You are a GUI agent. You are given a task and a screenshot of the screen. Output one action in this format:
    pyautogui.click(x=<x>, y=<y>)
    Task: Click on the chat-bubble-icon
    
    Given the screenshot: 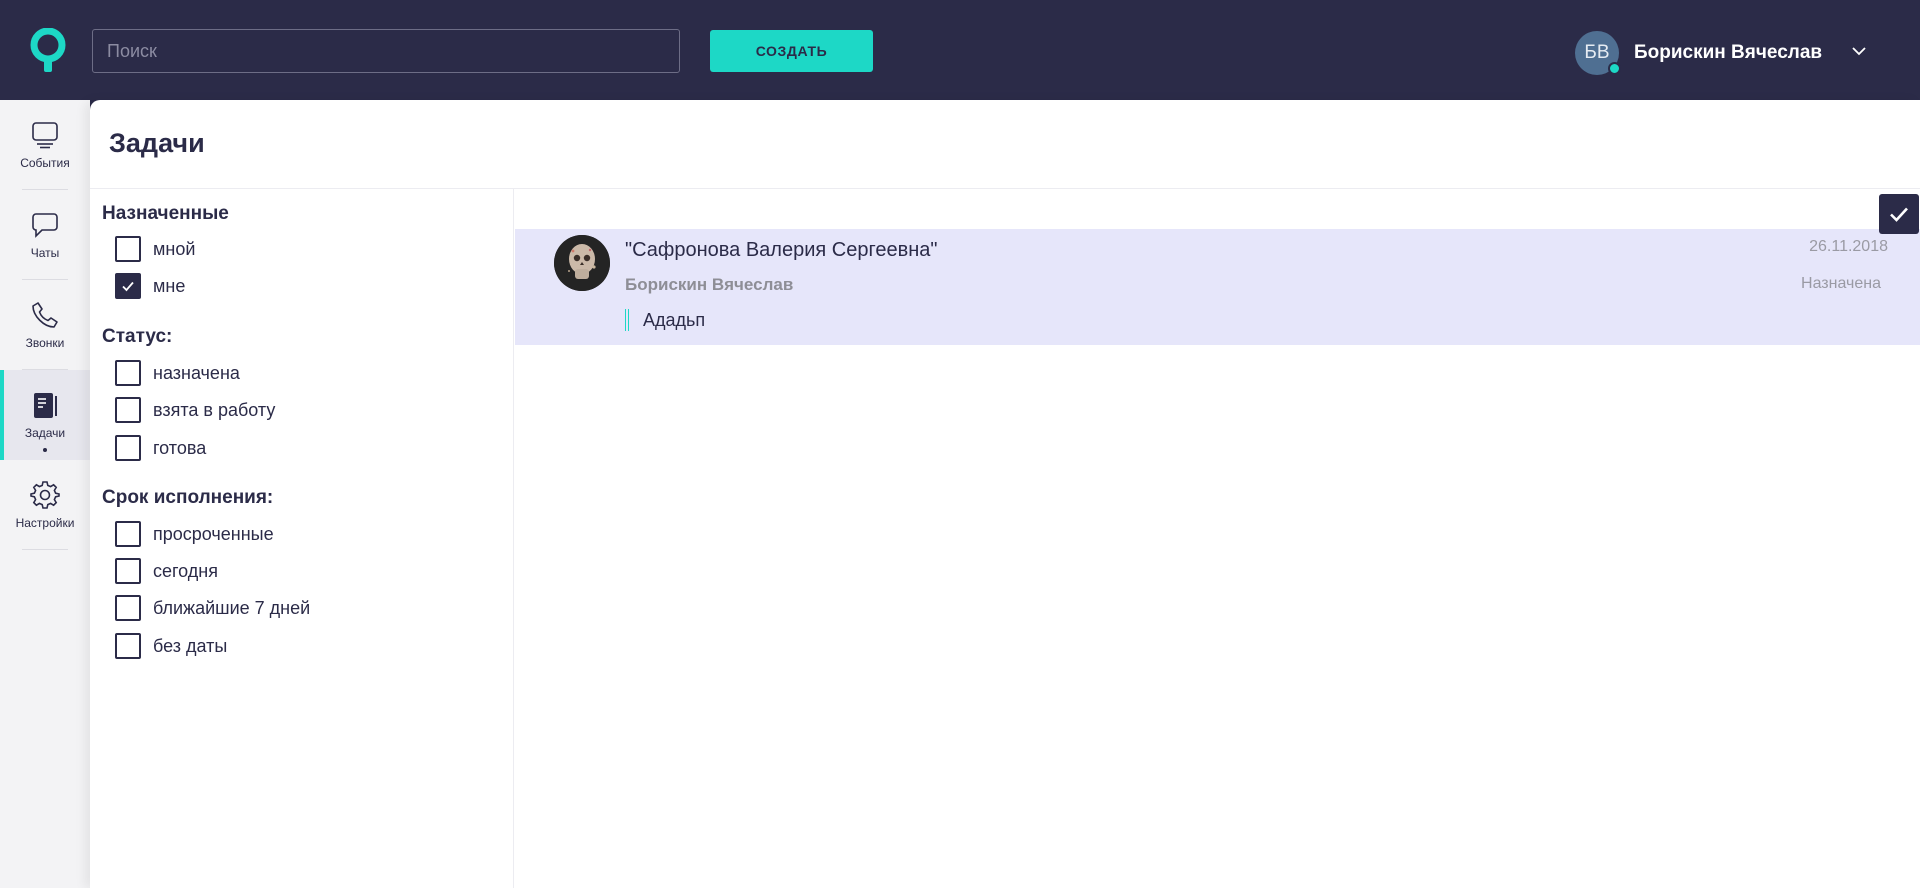 What is the action you would take?
    pyautogui.click(x=45, y=225)
    